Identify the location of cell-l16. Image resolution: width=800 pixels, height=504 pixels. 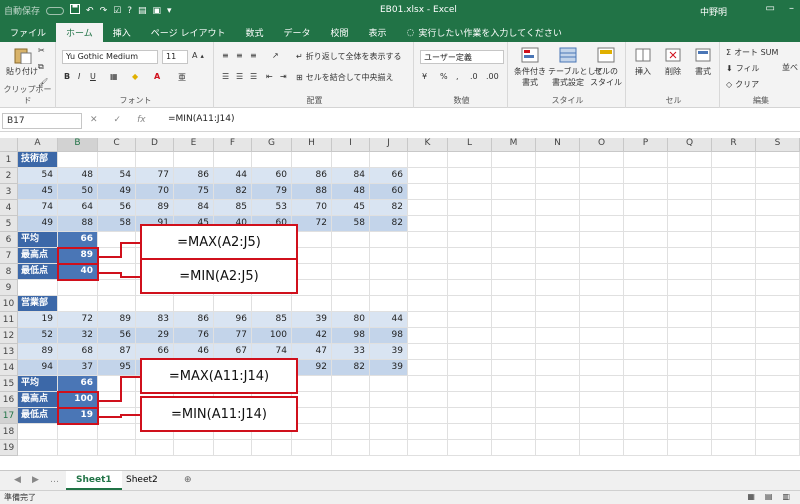
(470, 400).